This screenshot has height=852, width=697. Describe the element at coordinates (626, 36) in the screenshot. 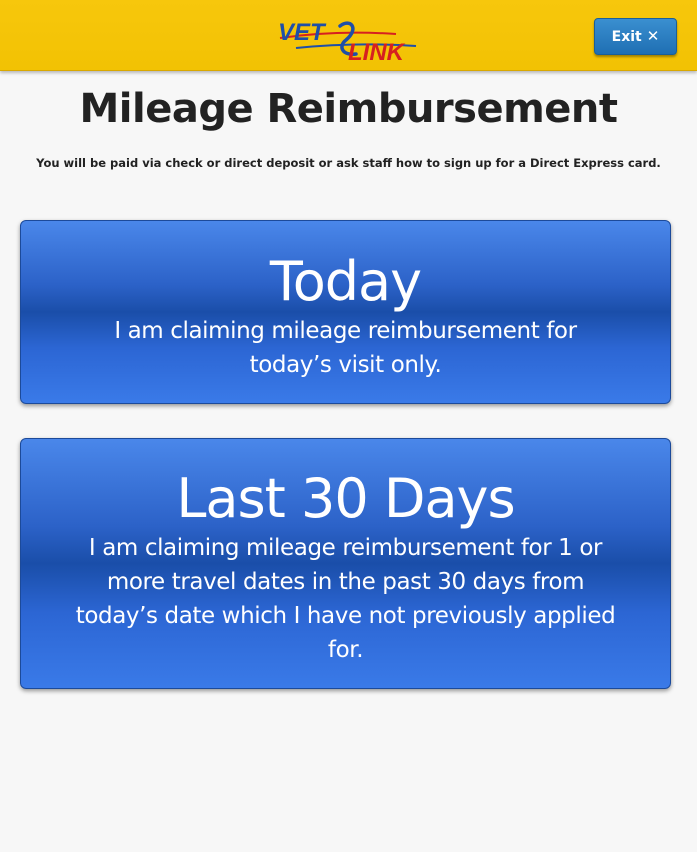

I see `exit-button-label: Exit` at that location.